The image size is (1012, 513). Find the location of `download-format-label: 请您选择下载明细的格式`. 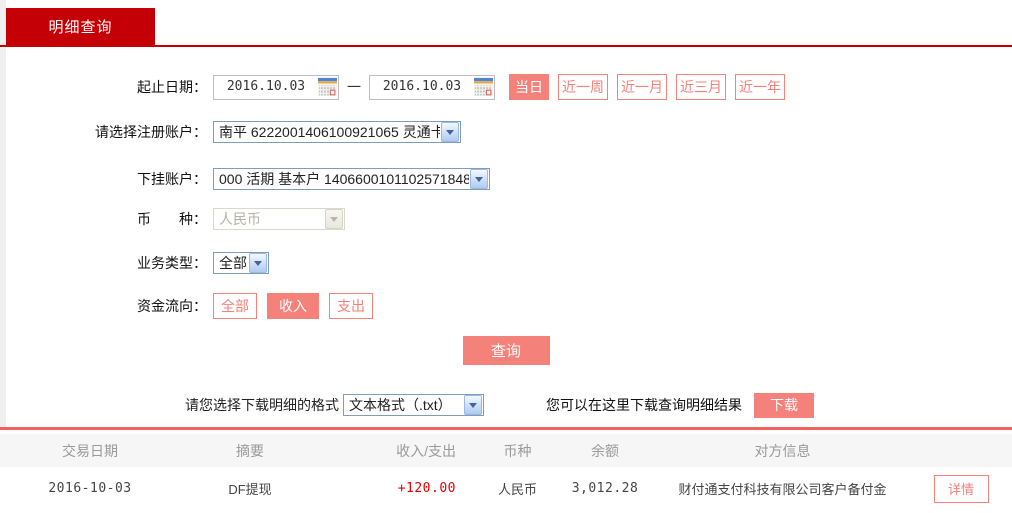

download-format-label: 请您选择下载明细的格式 is located at coordinates (262, 405).